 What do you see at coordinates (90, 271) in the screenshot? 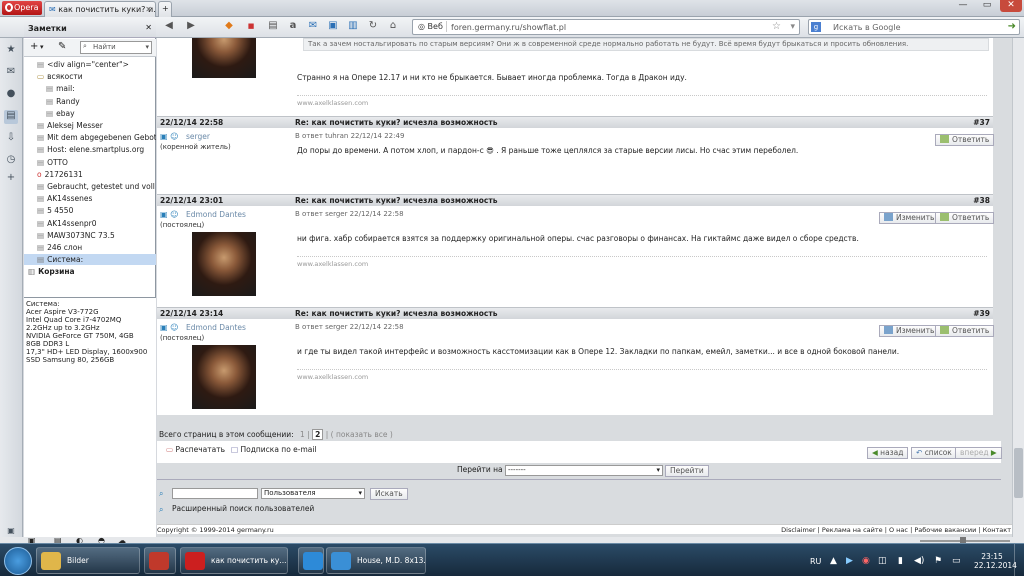
I see `note-item: ▥ Корзина` at bounding box center [90, 271].